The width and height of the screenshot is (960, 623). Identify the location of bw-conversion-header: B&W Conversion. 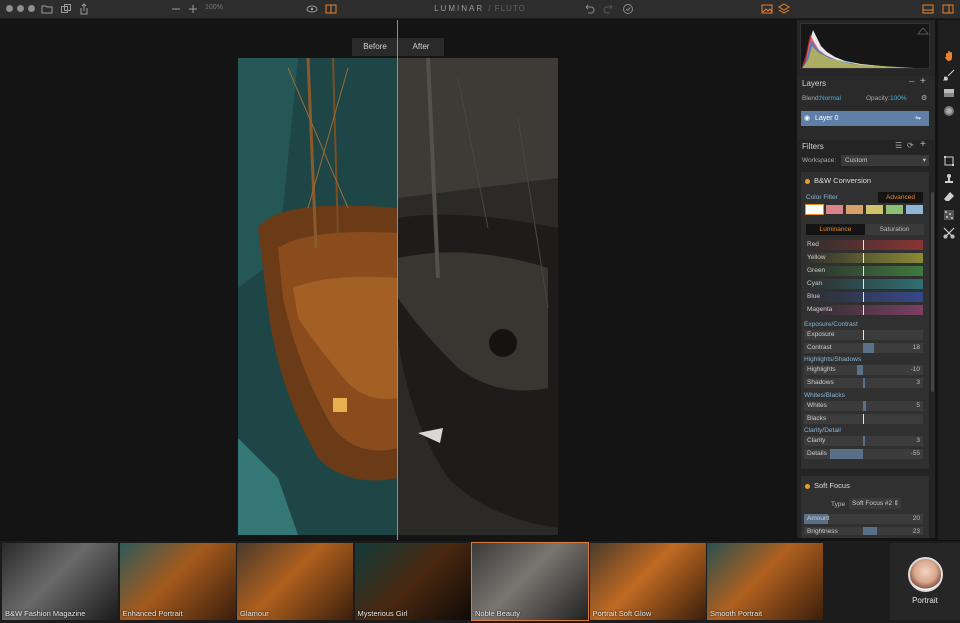
(838, 180).